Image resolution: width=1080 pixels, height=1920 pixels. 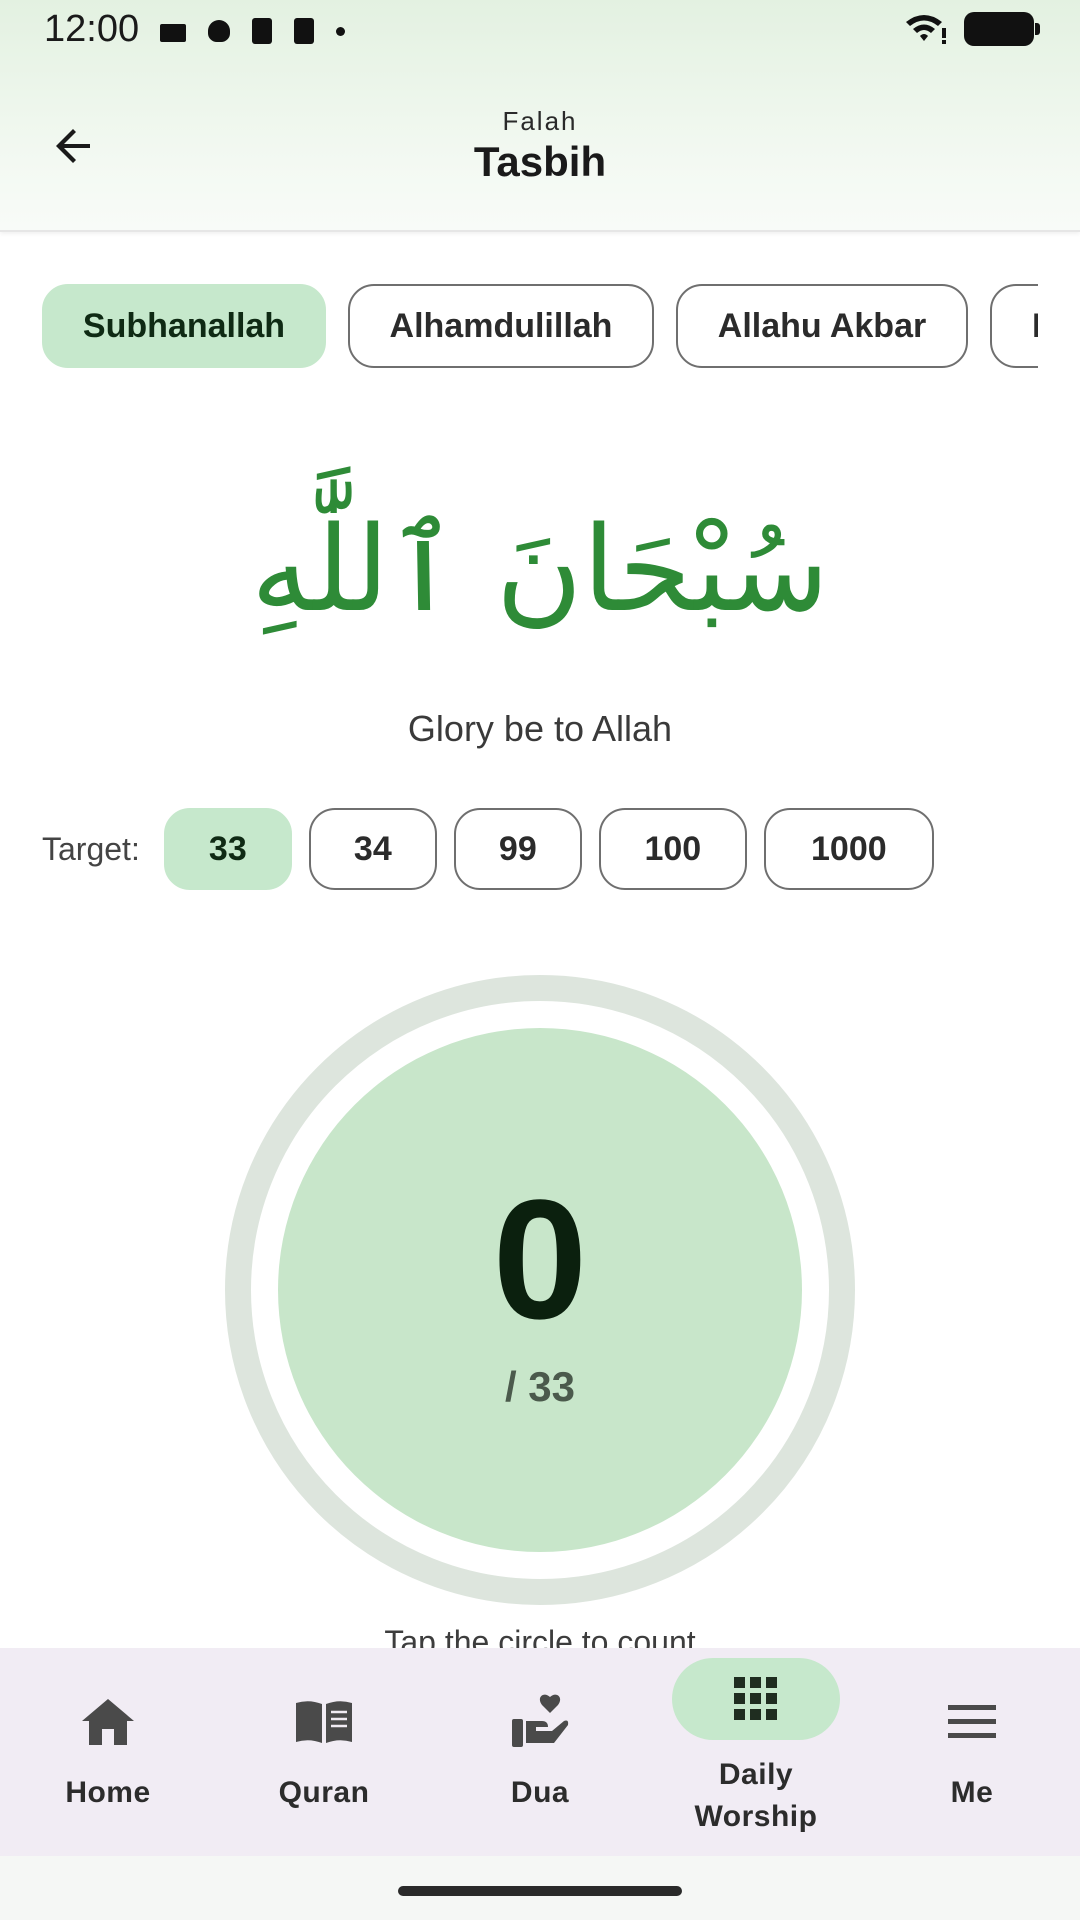 I want to click on status-notification-icons, so click(x=252, y=31).